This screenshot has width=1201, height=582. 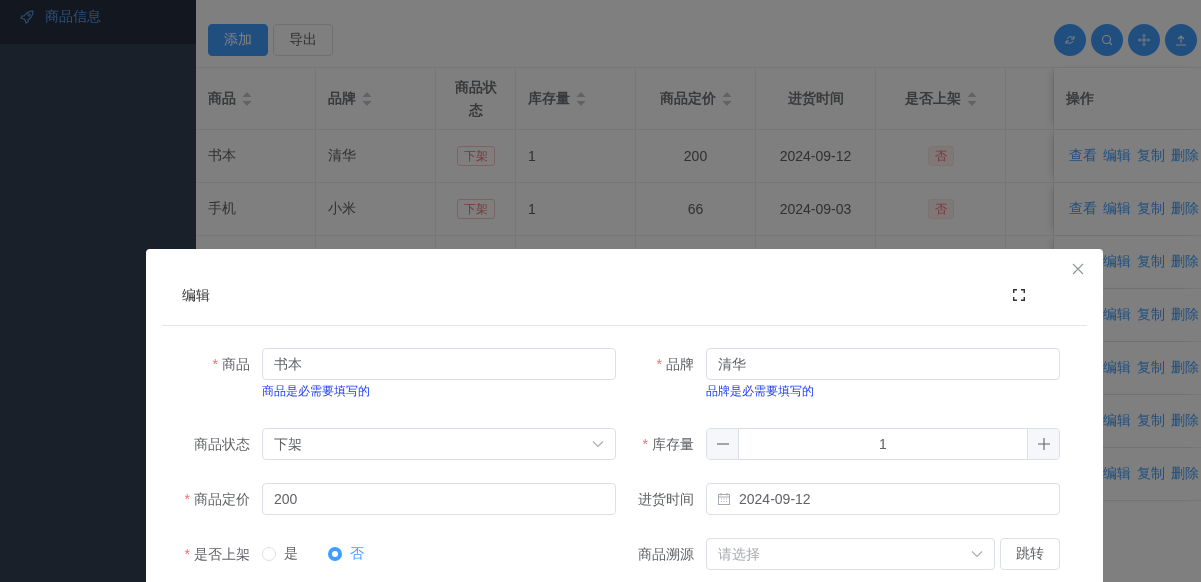 I want to click on decrement-button, so click(x=723, y=444).